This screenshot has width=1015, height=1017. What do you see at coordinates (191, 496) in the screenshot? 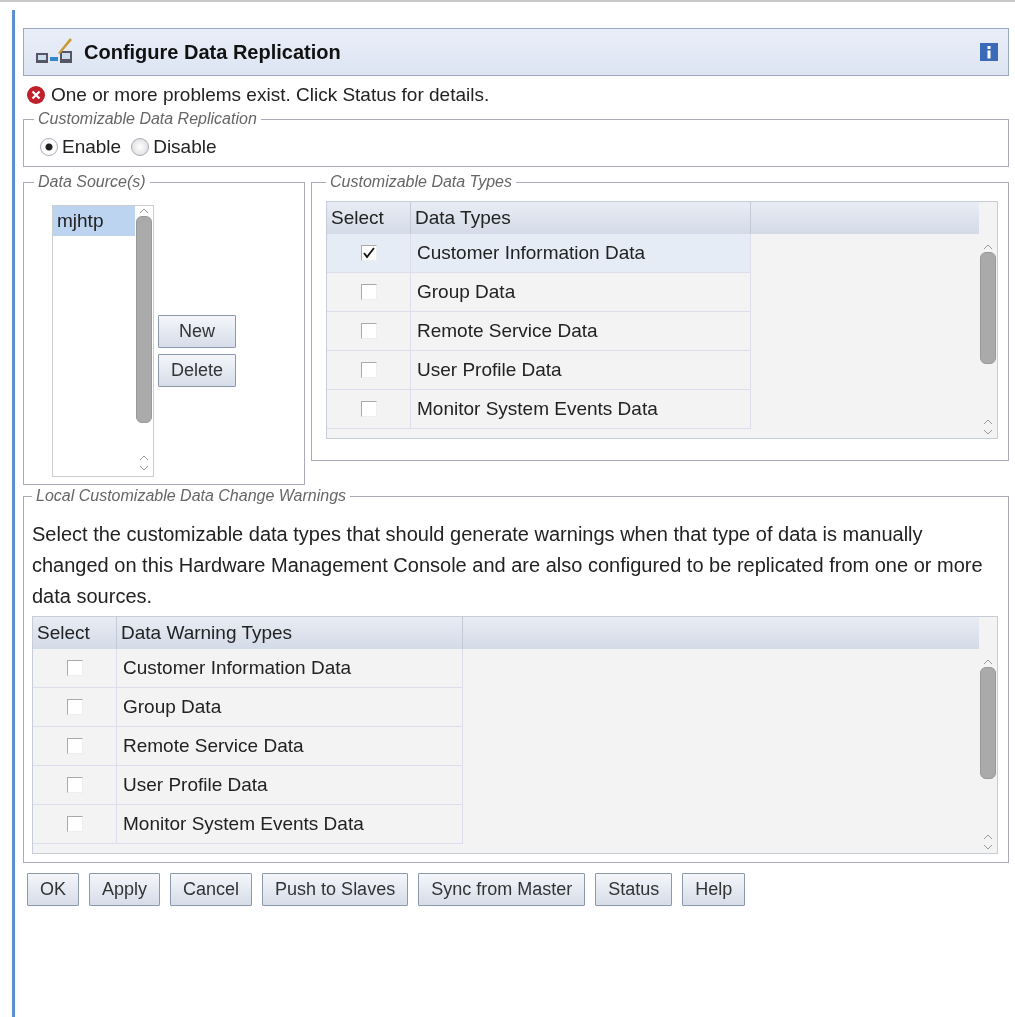
I see `group-label: Local Customizable Data Change Warnings` at bounding box center [191, 496].